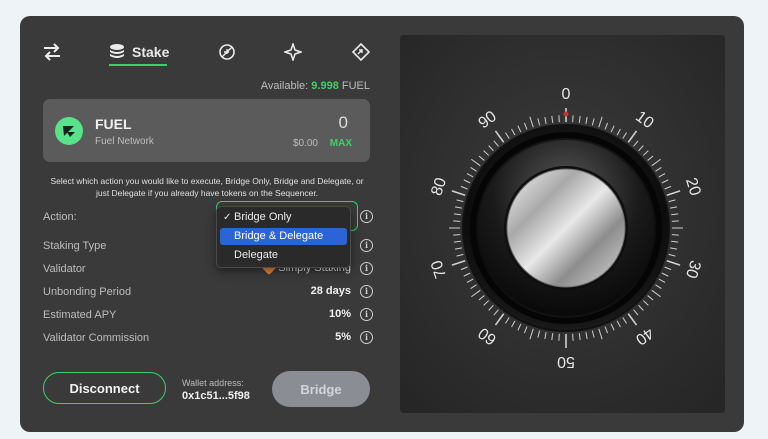  What do you see at coordinates (341, 143) in the screenshot?
I see `max-button: MAX` at bounding box center [341, 143].